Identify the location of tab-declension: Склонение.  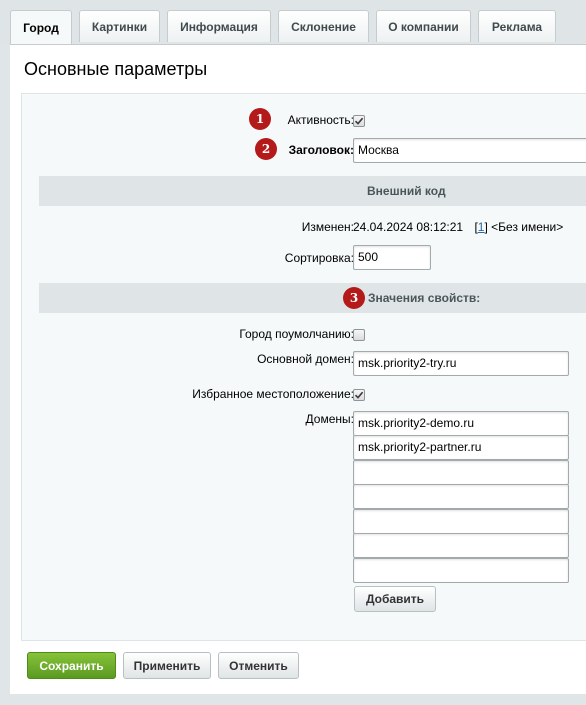
(323, 26).